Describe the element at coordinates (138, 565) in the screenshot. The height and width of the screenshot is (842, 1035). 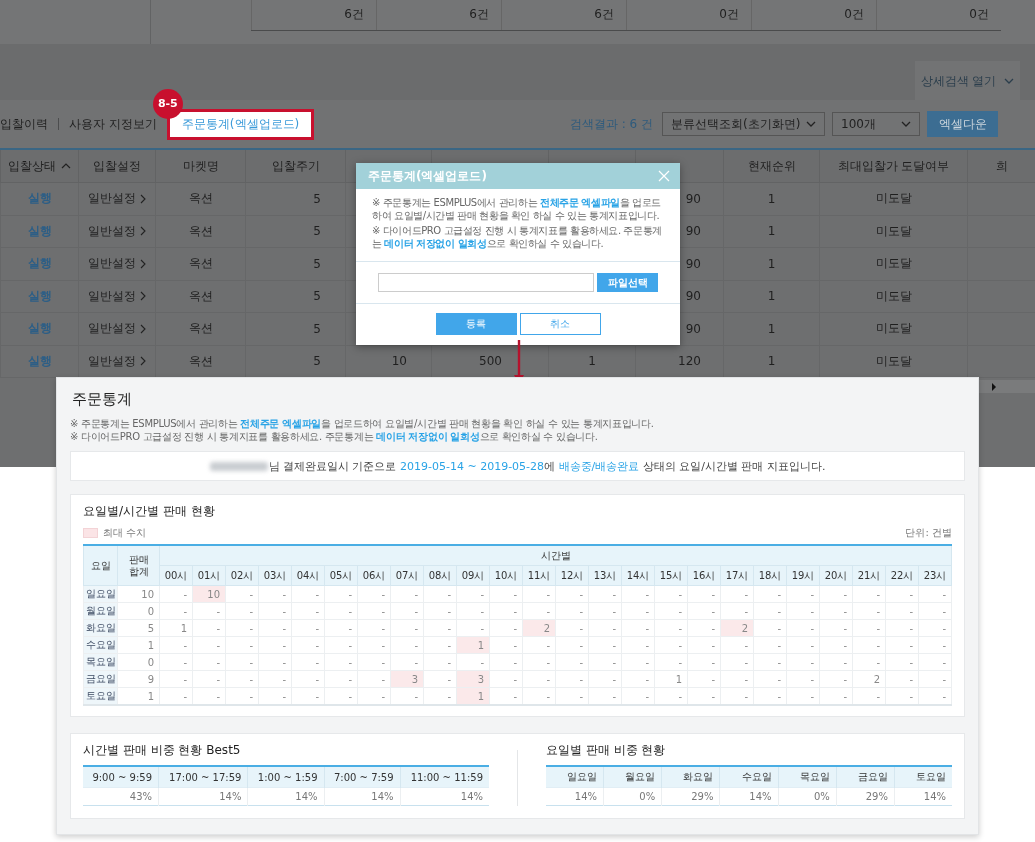
I see `column-header: 판매 합계` at that location.